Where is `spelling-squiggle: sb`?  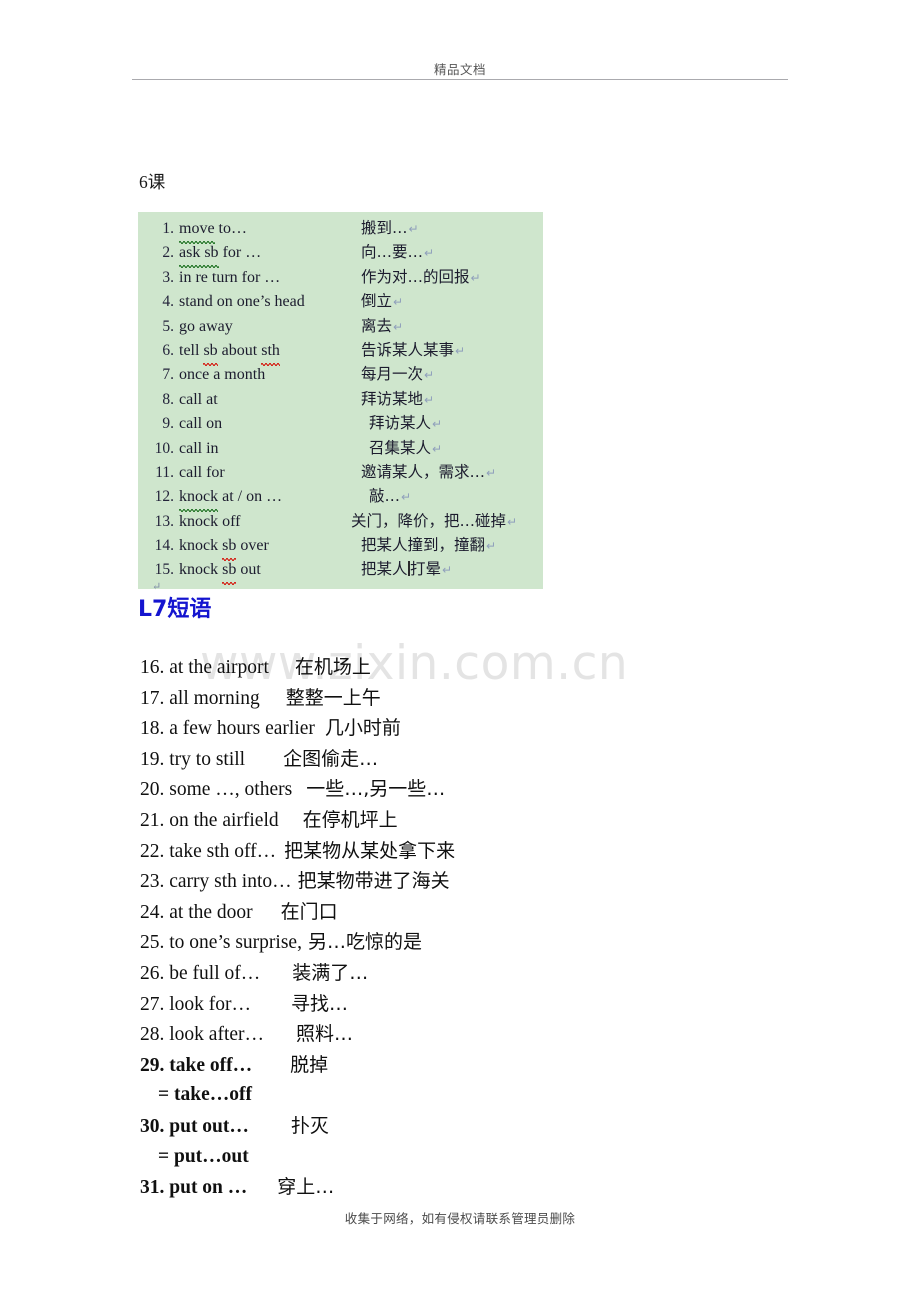 spelling-squiggle: sb is located at coordinates (210, 353).